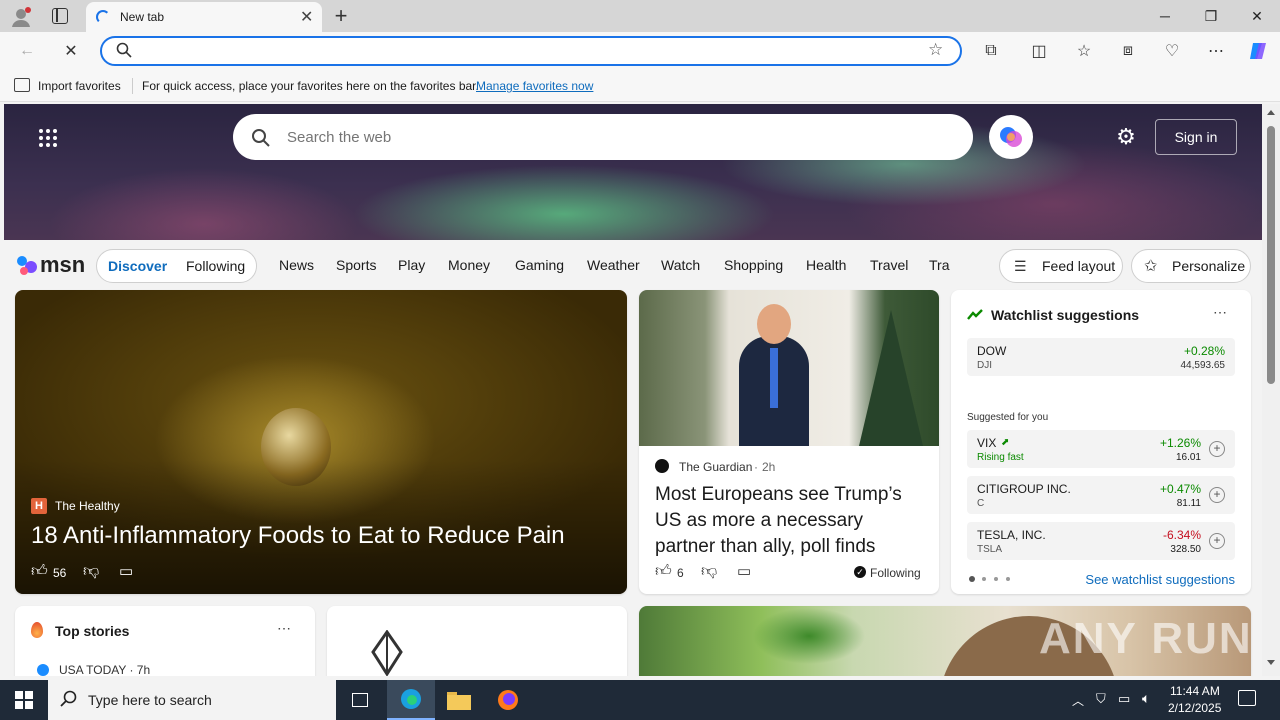 The image size is (1280, 720). I want to click on see-watchlist-link: See watchlist suggestions, so click(1160, 579).